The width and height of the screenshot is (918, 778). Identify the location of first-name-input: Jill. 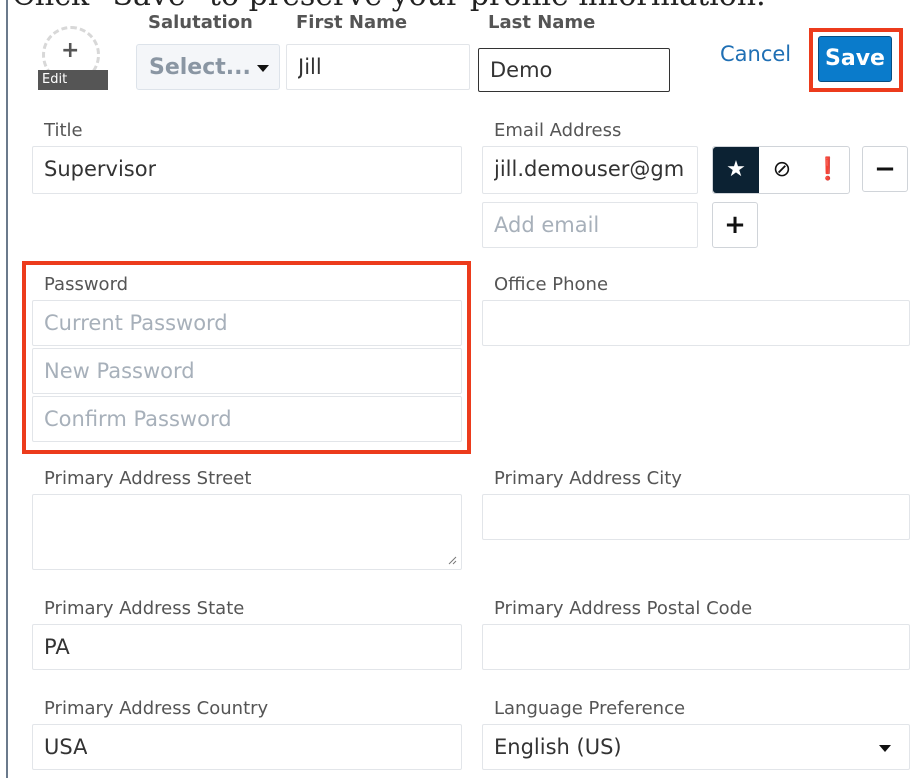
(378, 67).